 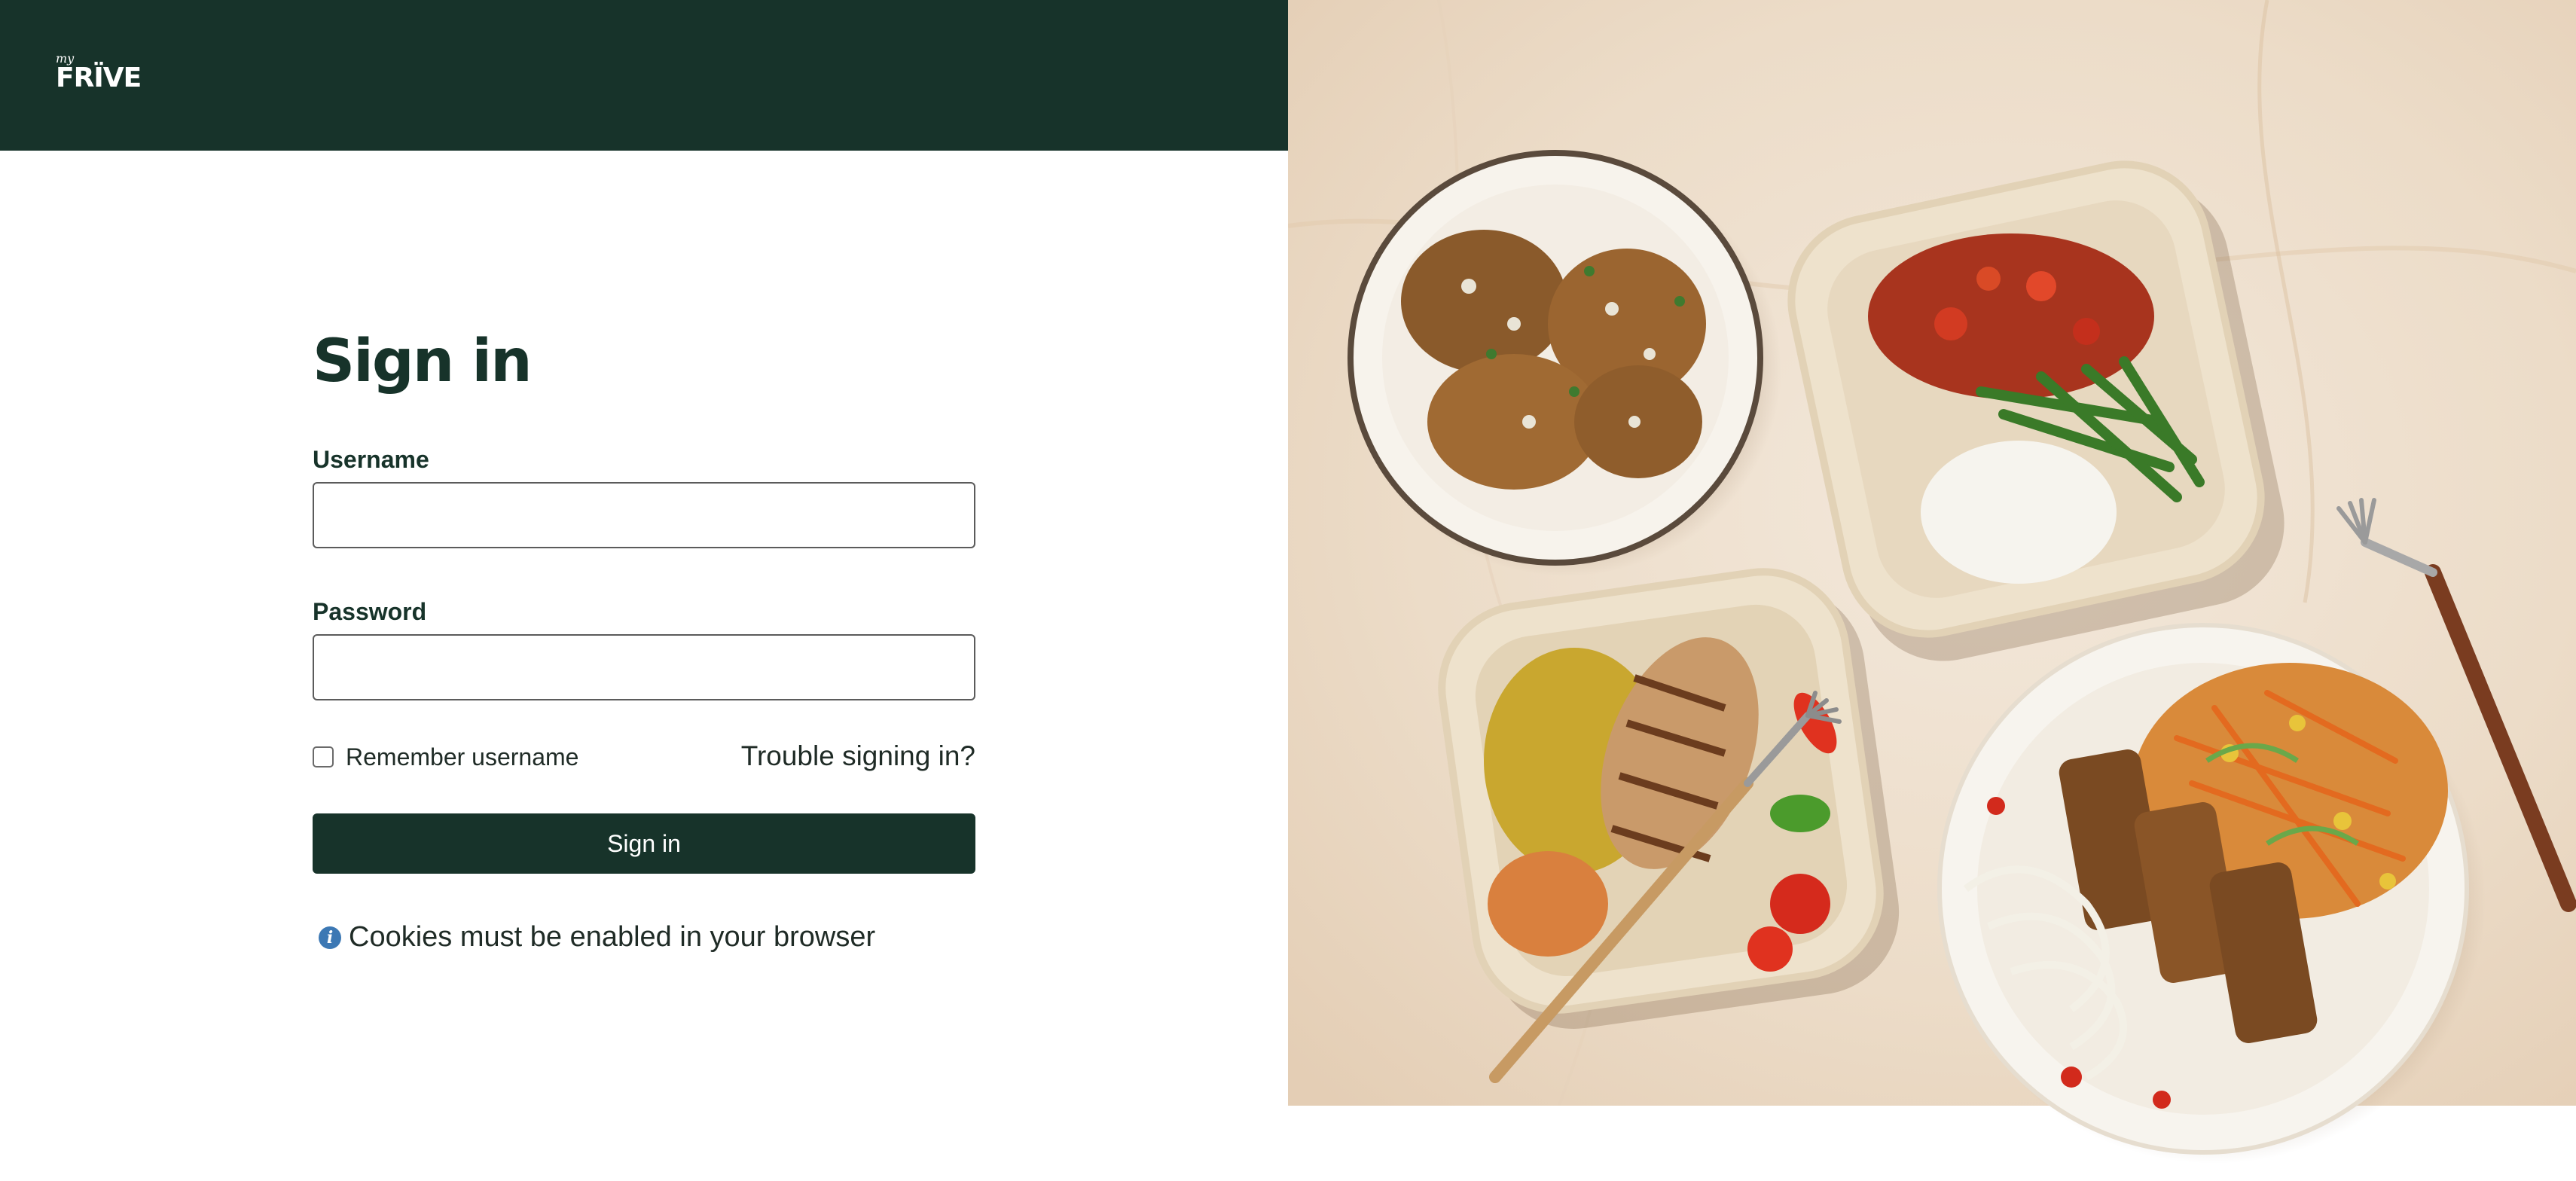 I want to click on logo-wordmark: FRÏVE, so click(x=99, y=78).